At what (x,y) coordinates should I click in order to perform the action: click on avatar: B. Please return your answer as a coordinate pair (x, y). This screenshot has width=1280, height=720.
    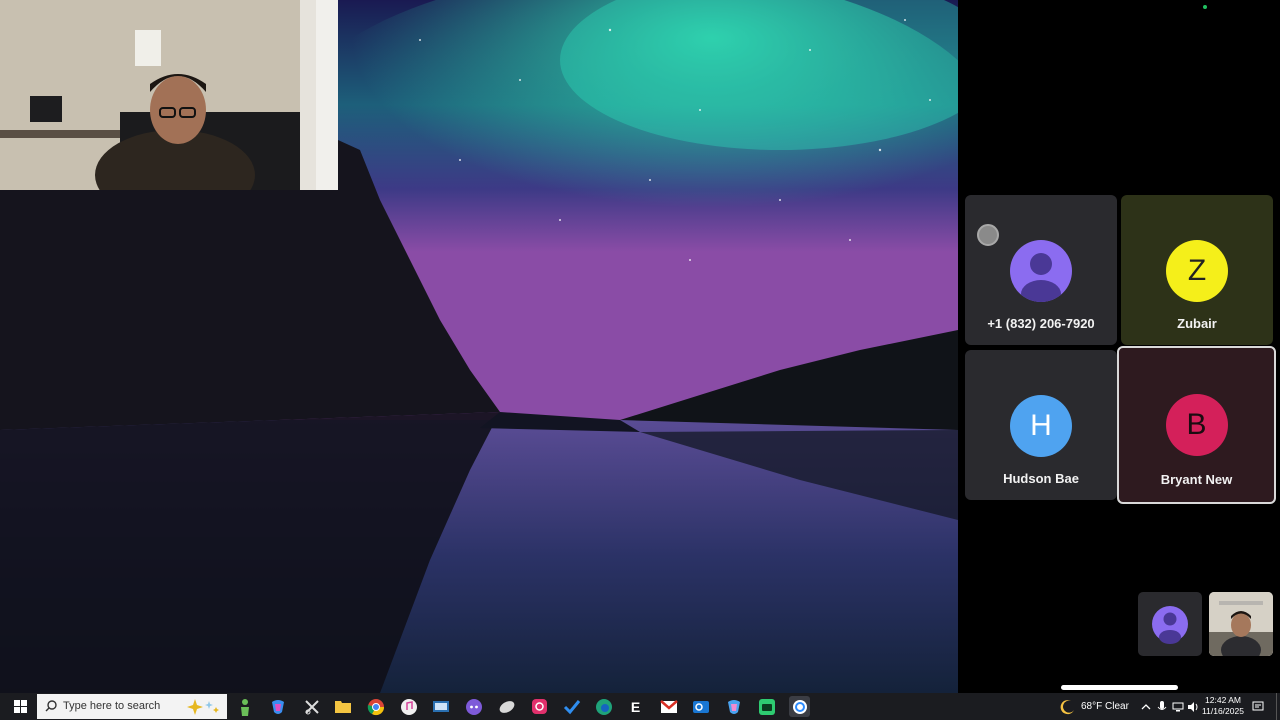
    Looking at the image, I should click on (1196, 425).